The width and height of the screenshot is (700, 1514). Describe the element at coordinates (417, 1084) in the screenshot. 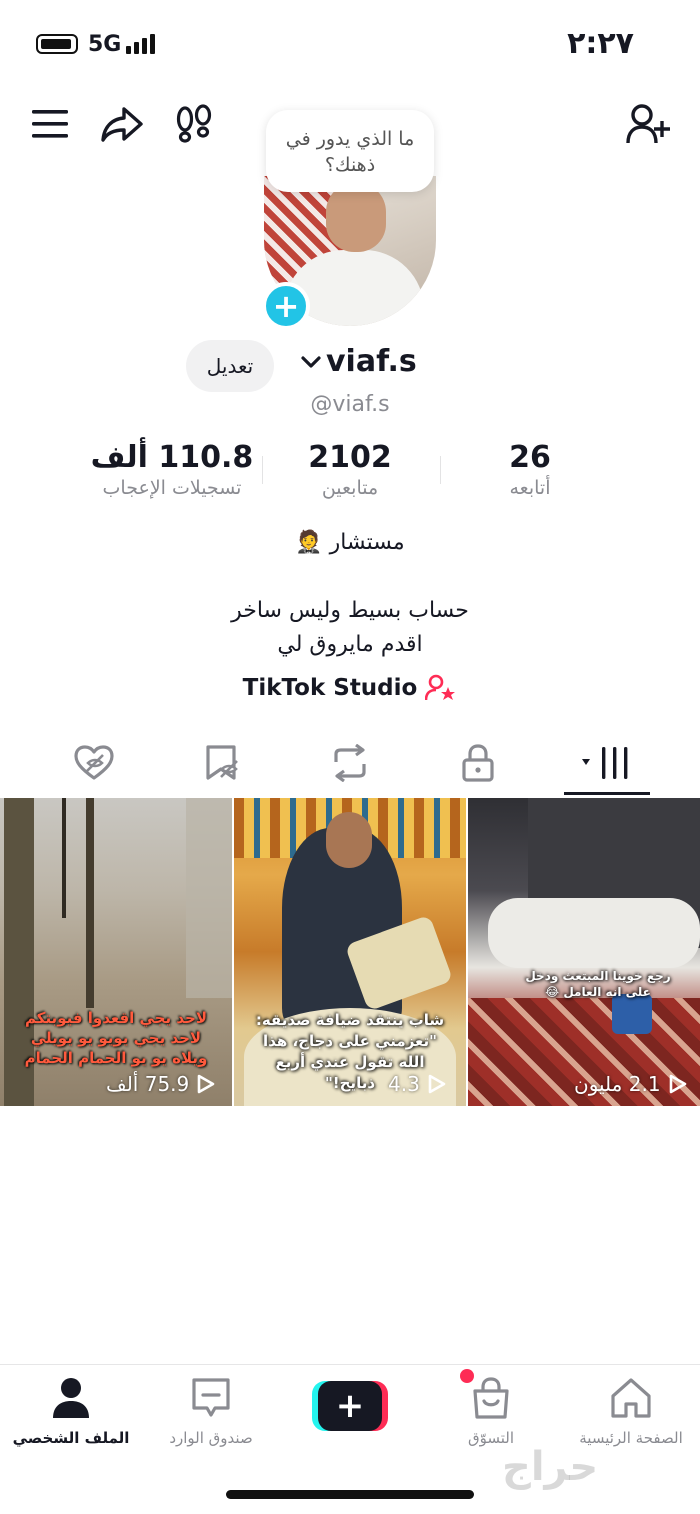

I see `view-count: 4.3` at that location.